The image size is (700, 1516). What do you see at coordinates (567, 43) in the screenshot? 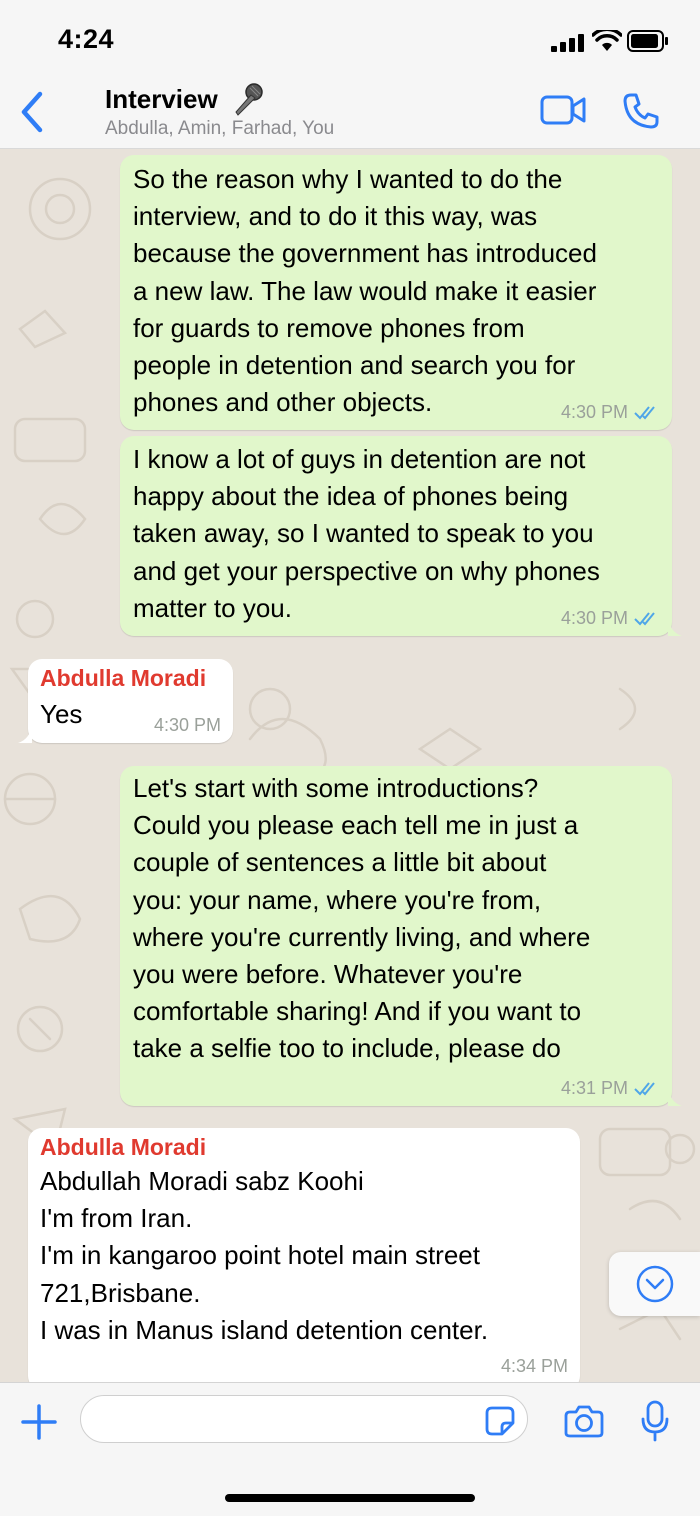
I see `cellular-signal-icon` at bounding box center [567, 43].